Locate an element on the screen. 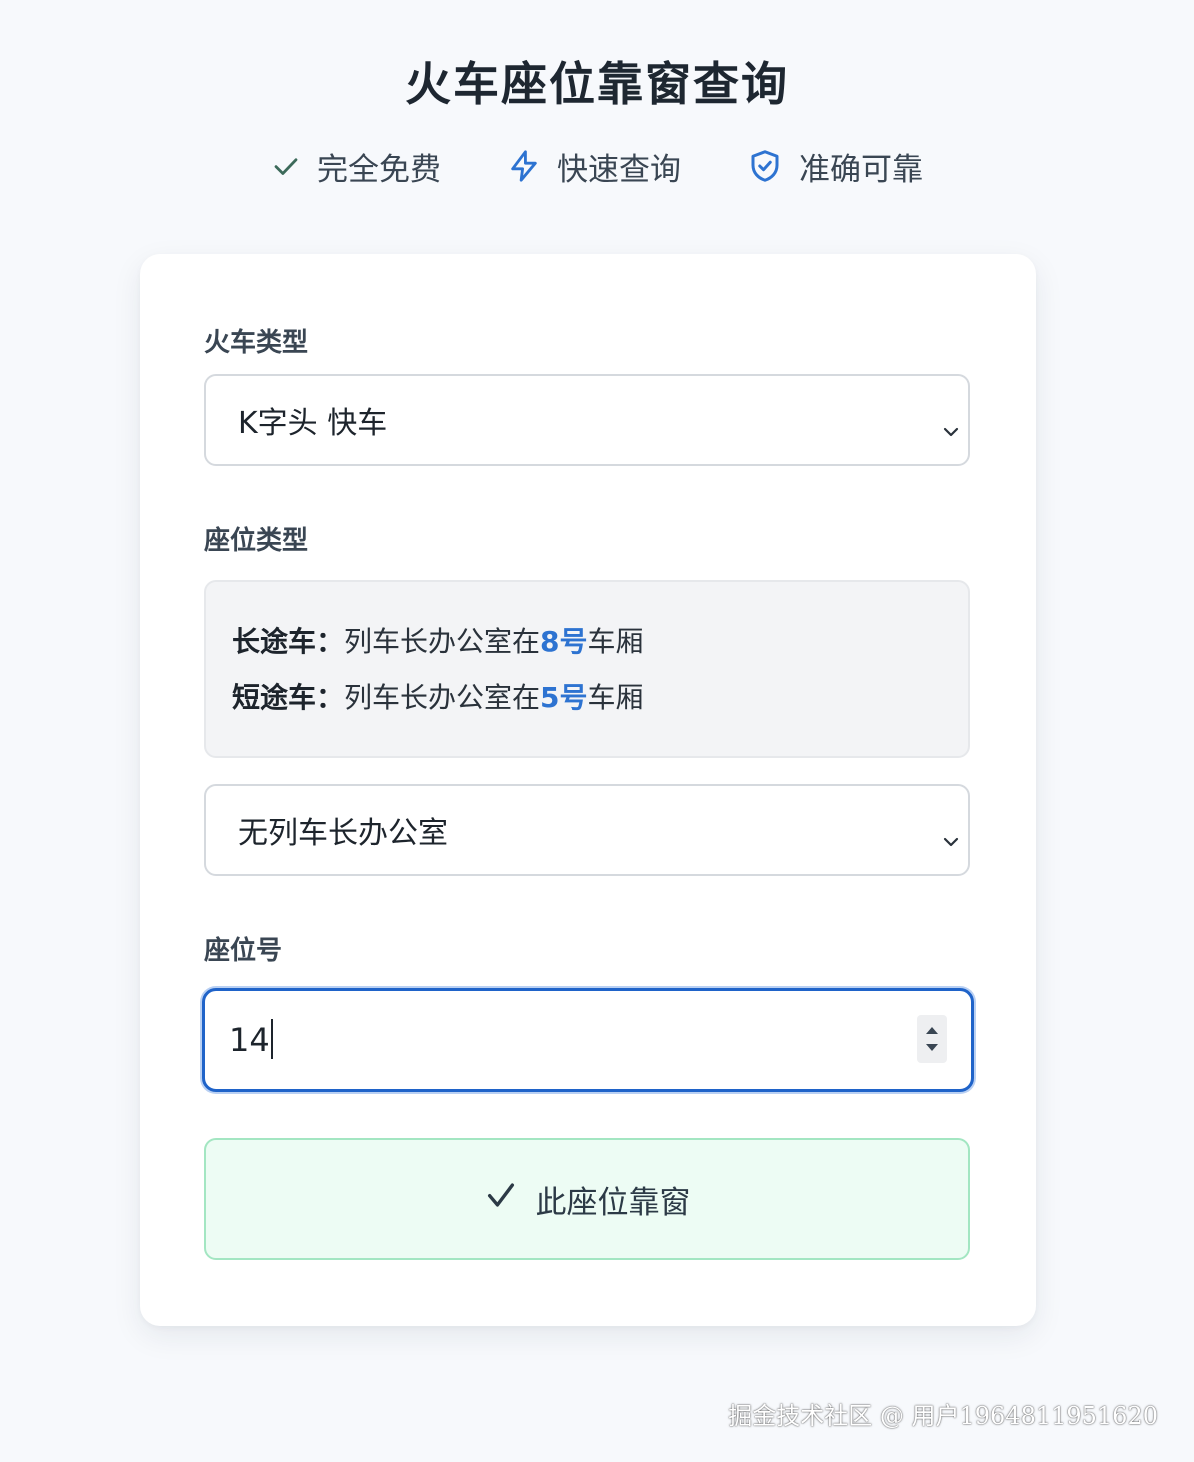  feature-label: 完全免费 is located at coordinates (379, 169).